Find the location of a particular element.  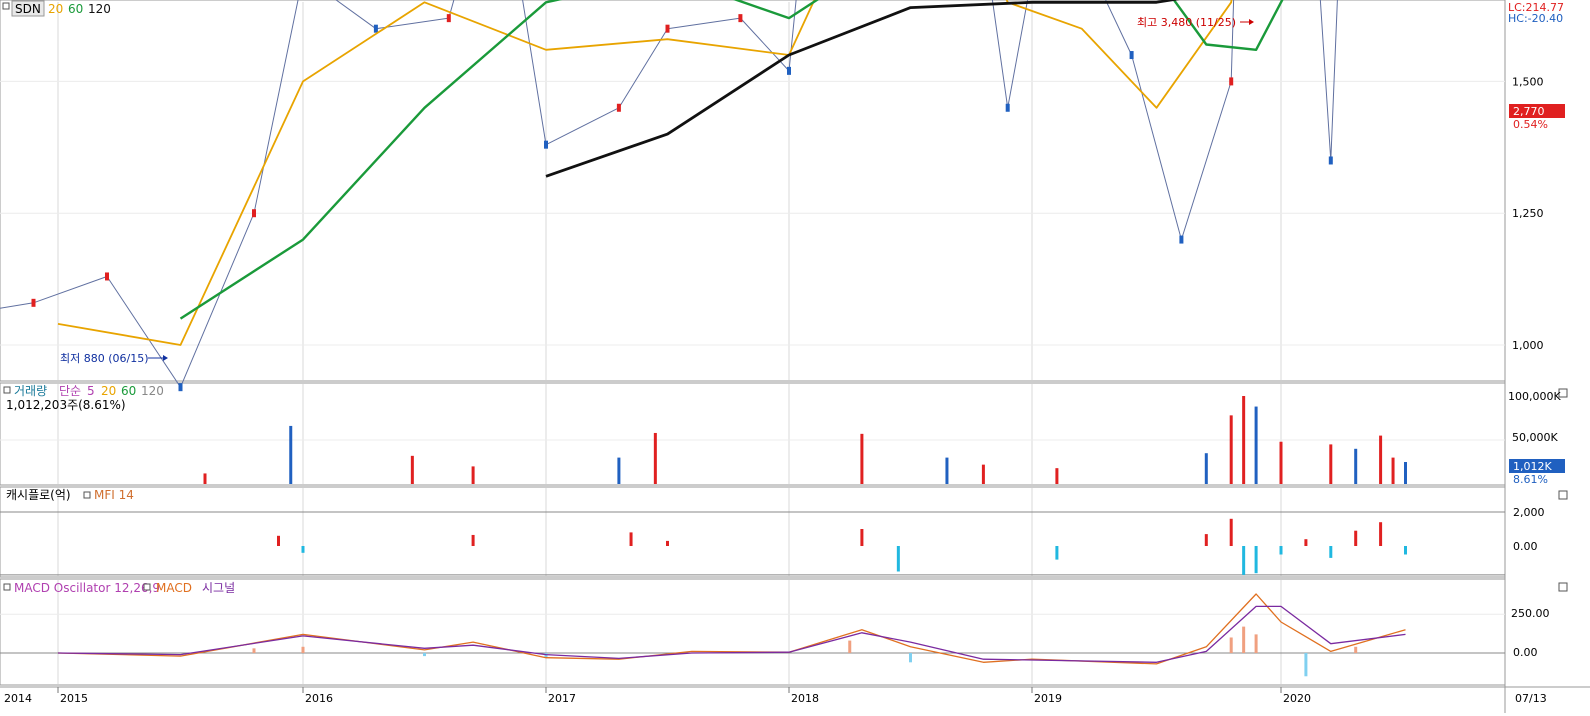

cash-tick-0: 0.00 is located at coordinates (1525, 546).